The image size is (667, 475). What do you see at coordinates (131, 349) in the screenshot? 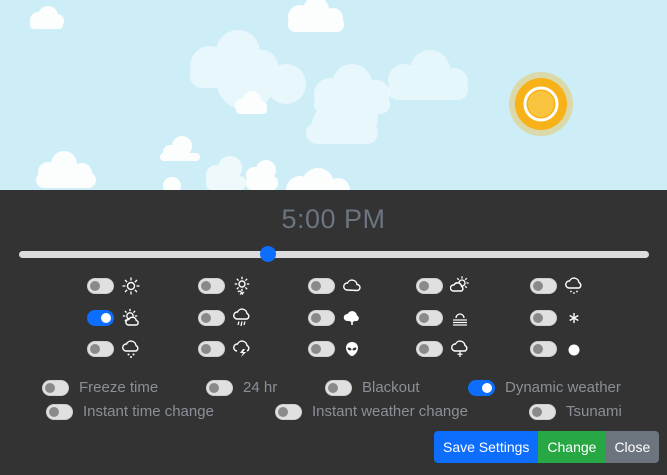
I see `cloud-sleet-icon` at bounding box center [131, 349].